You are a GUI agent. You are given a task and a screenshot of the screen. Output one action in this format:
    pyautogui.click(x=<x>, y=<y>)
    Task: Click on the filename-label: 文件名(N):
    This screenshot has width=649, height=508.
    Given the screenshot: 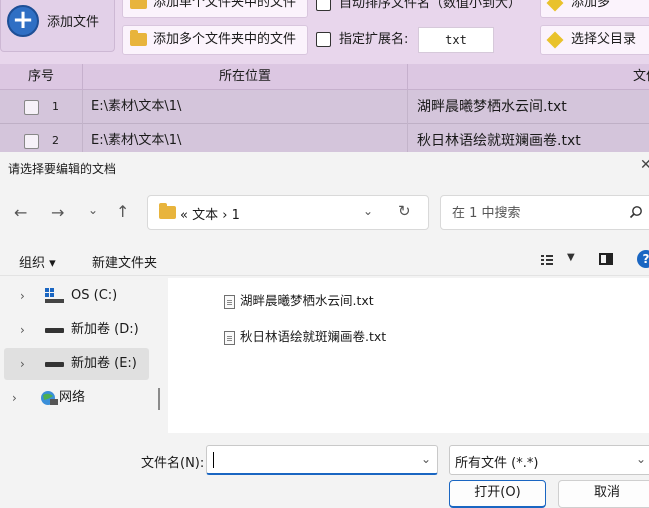 What is the action you would take?
    pyautogui.click(x=173, y=463)
    